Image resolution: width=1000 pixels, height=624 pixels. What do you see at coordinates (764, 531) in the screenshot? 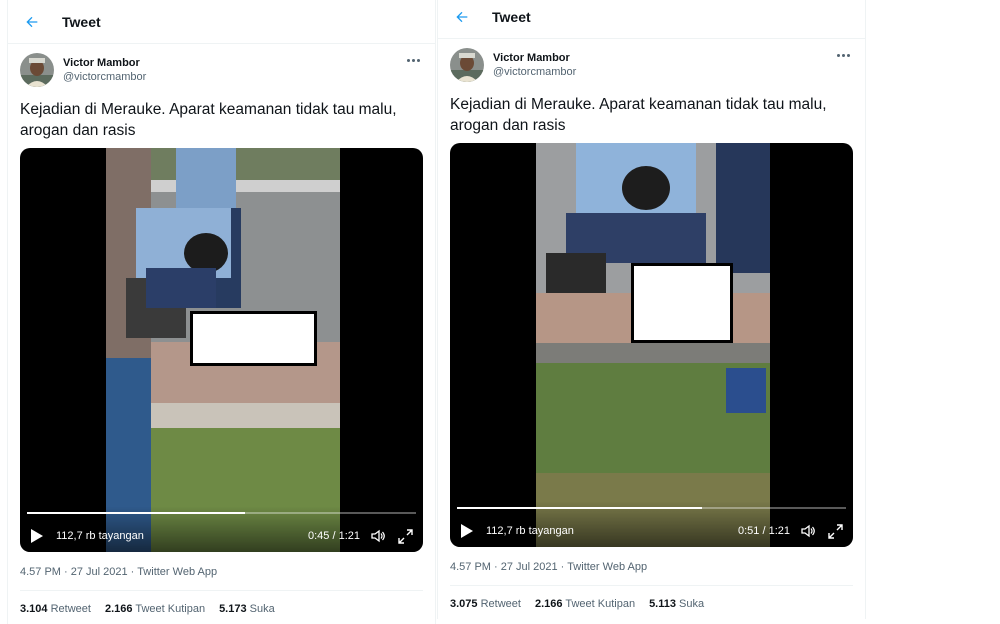
I see `video-time: 0:51 / 1:21` at bounding box center [764, 531].